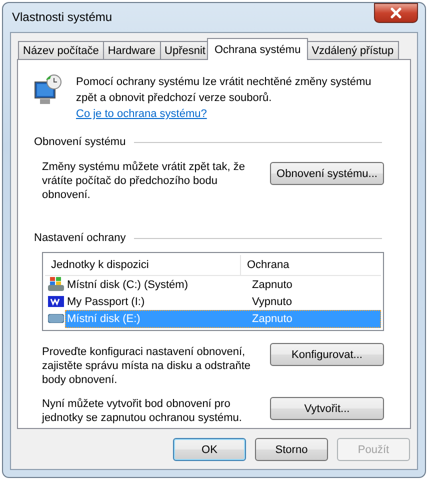 The width and height of the screenshot is (428, 480). I want to click on drive-row: My Passport (I:) Vypnuto, so click(223, 301).